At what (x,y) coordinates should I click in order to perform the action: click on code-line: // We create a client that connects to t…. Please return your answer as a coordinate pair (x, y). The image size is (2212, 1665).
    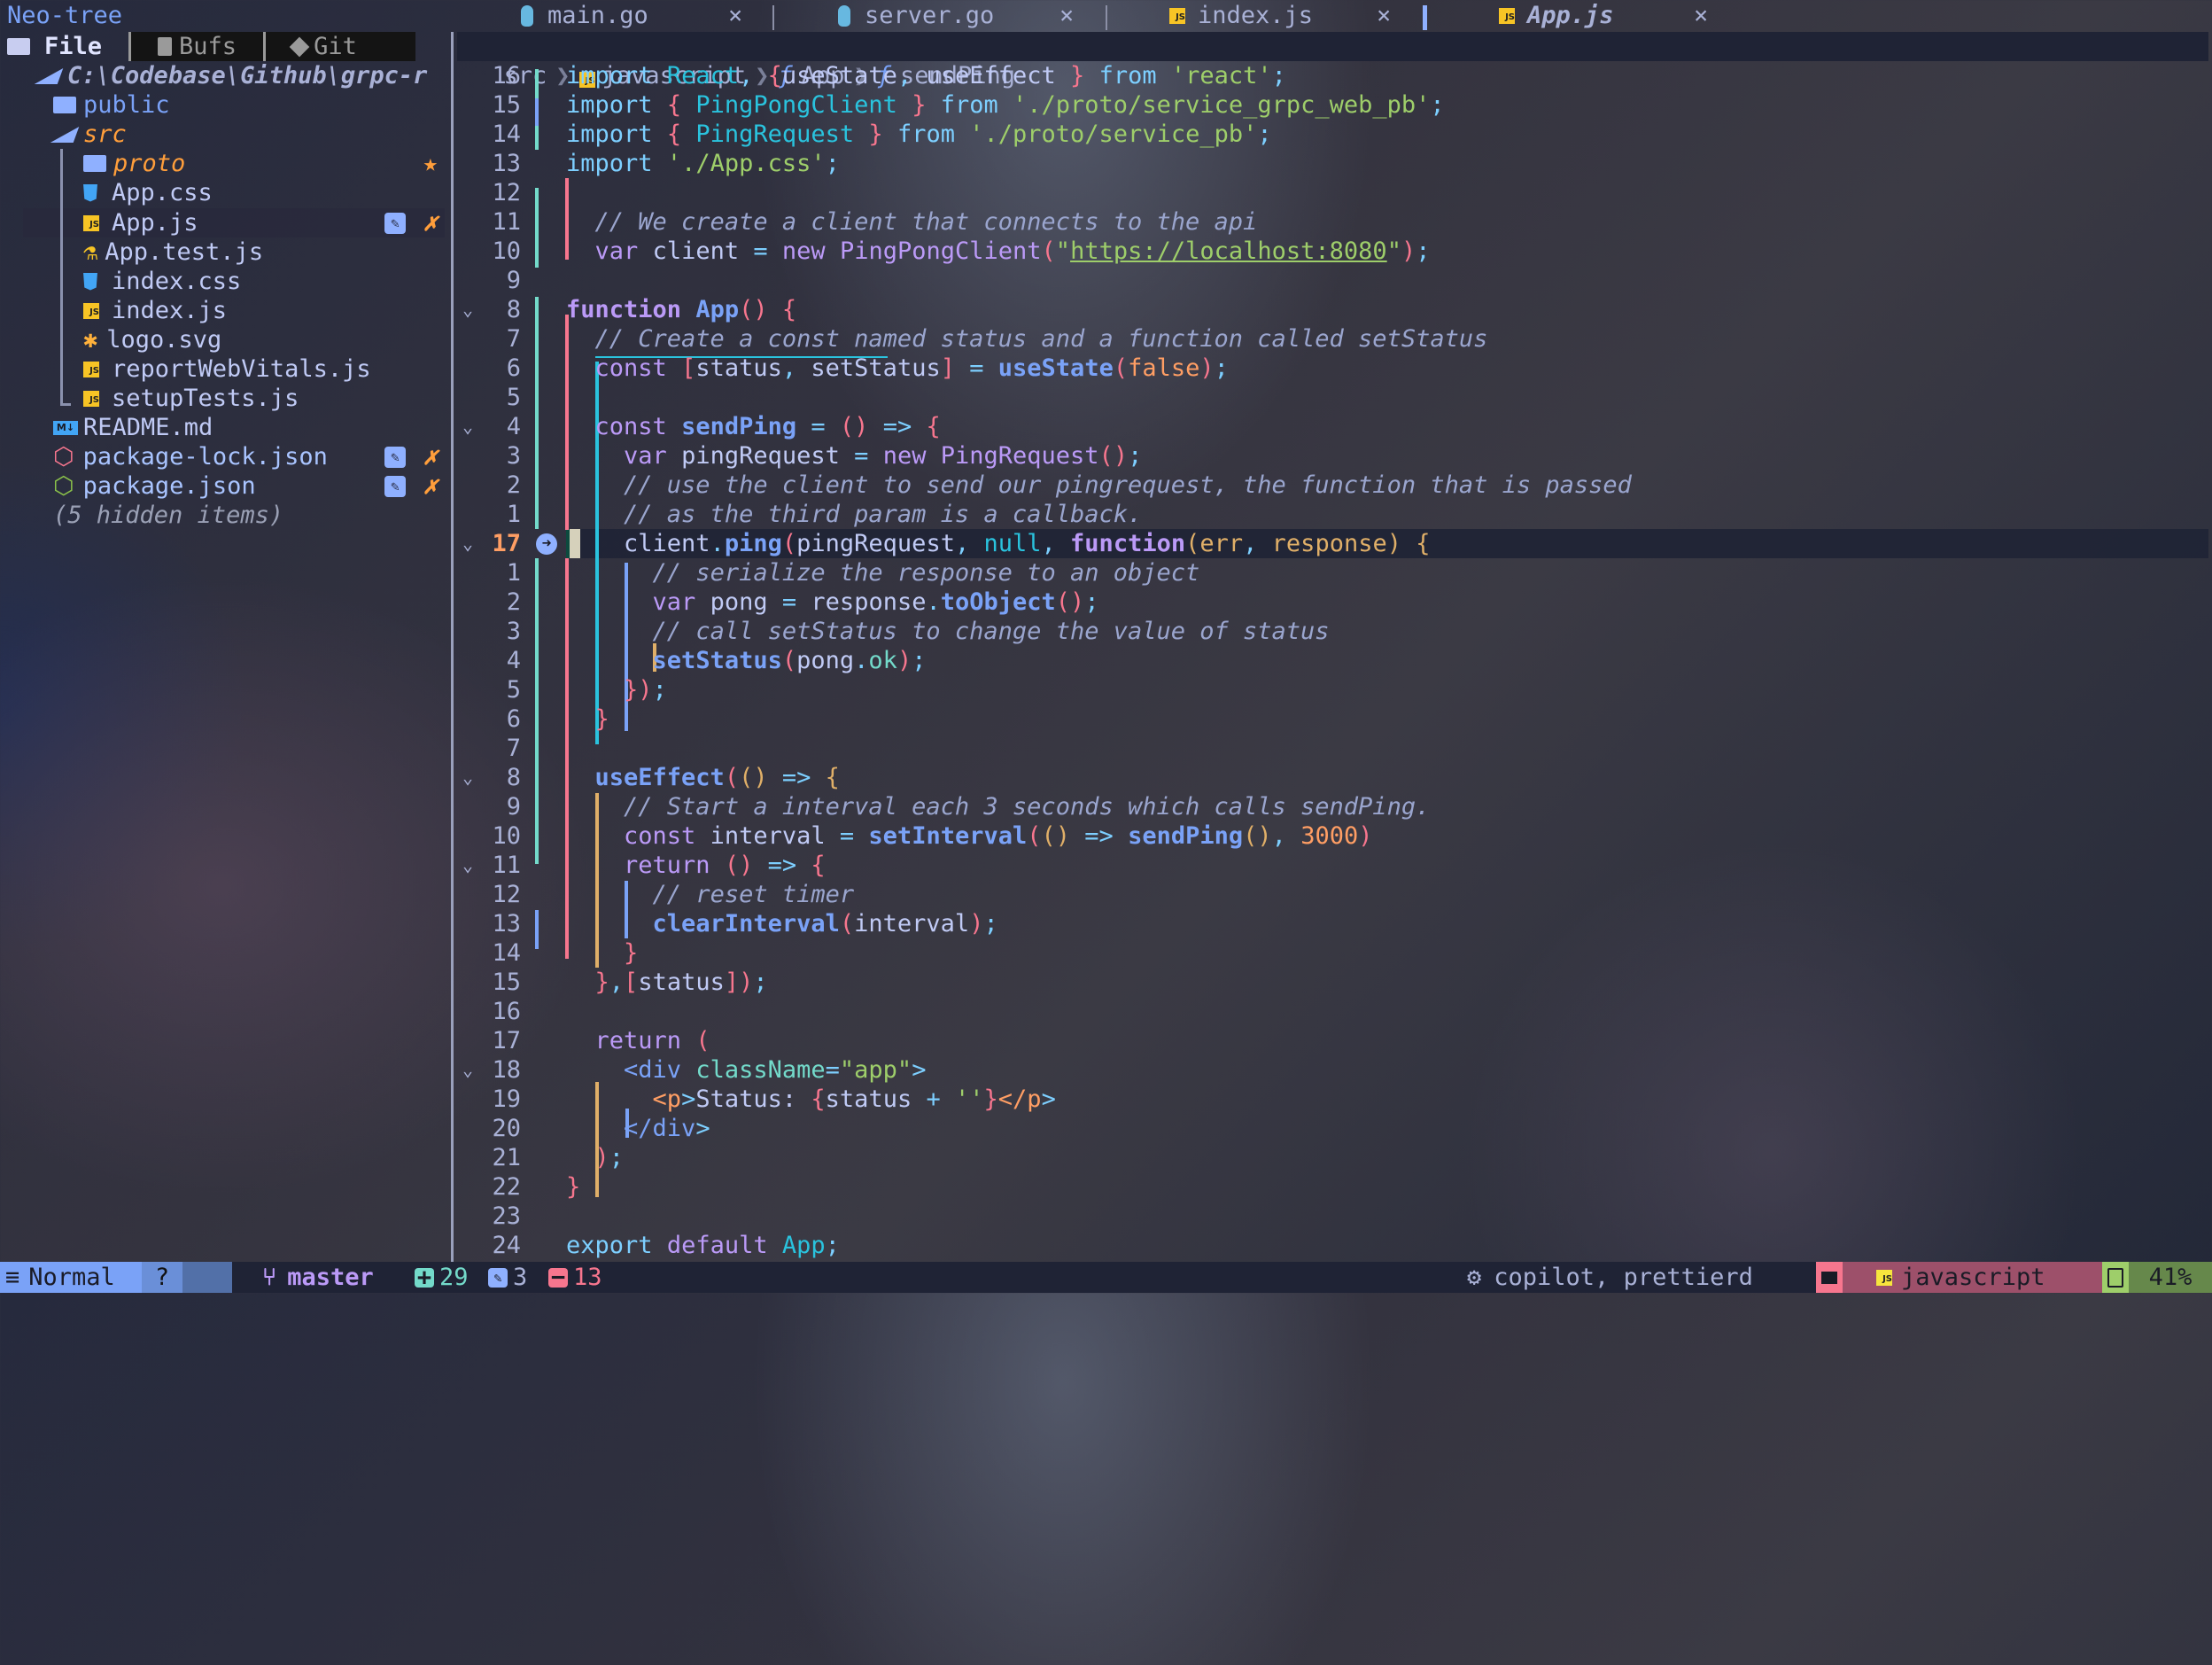
    Looking at the image, I should click on (912, 222).